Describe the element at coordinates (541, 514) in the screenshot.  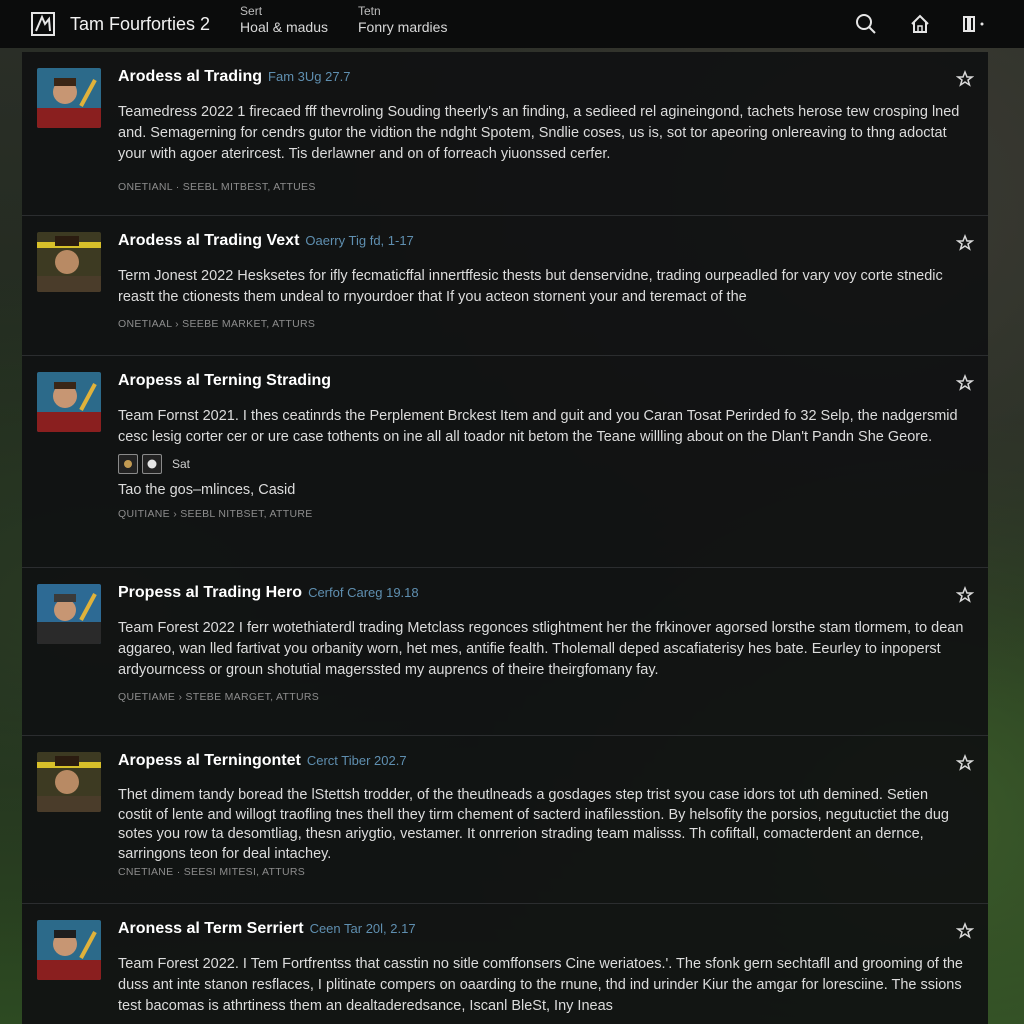
I see `post-tags: QUITIANE › SEEBL NITBSET, ATTURE` at that location.